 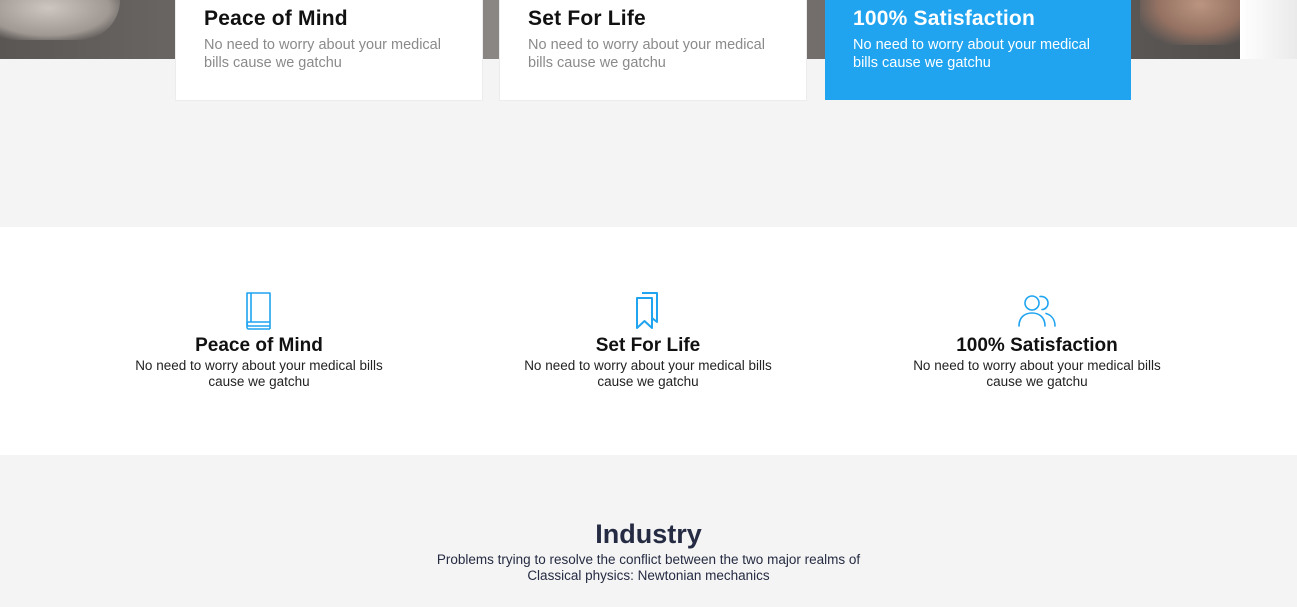 I want to click on card-title: 100% Satisfaction, so click(x=944, y=18).